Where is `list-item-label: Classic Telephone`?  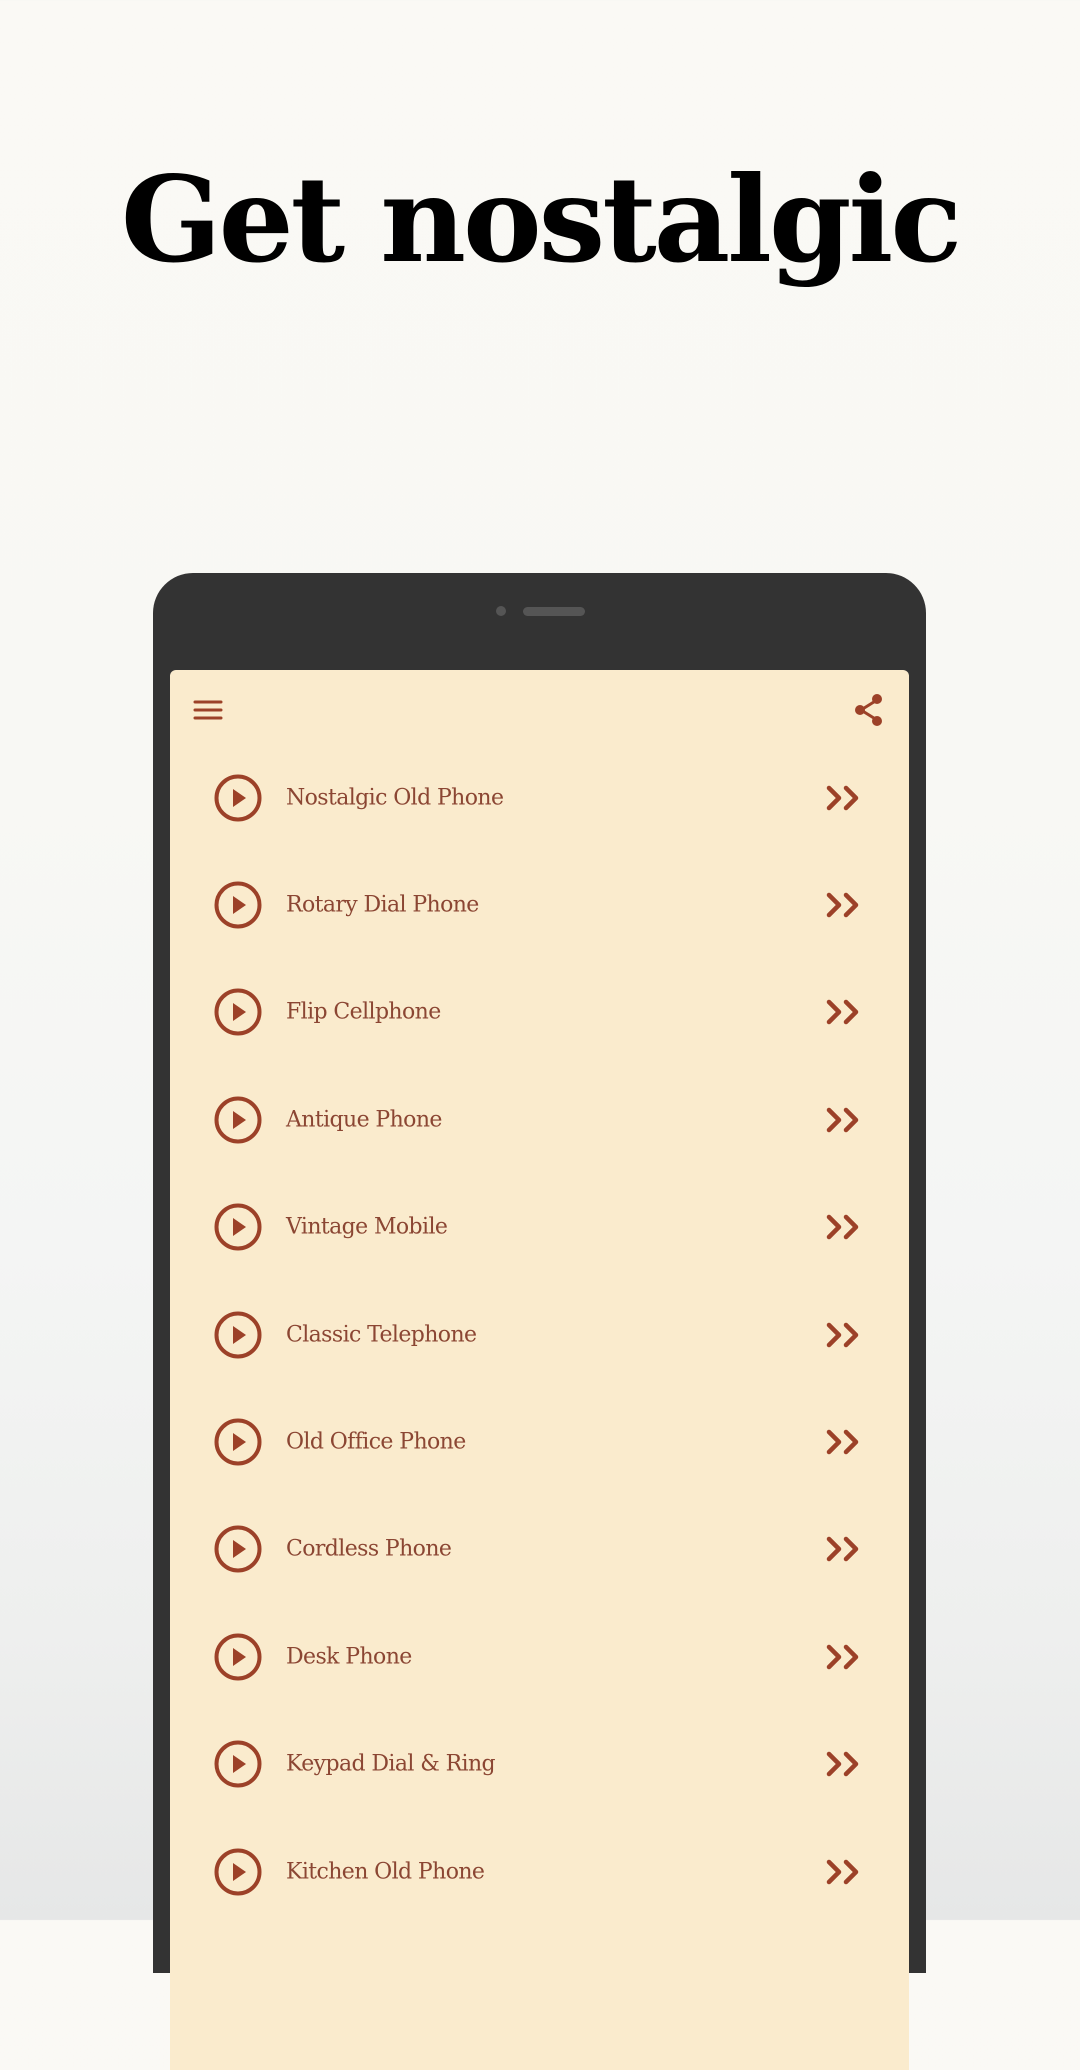
list-item-label: Classic Telephone is located at coordinates (381, 1335).